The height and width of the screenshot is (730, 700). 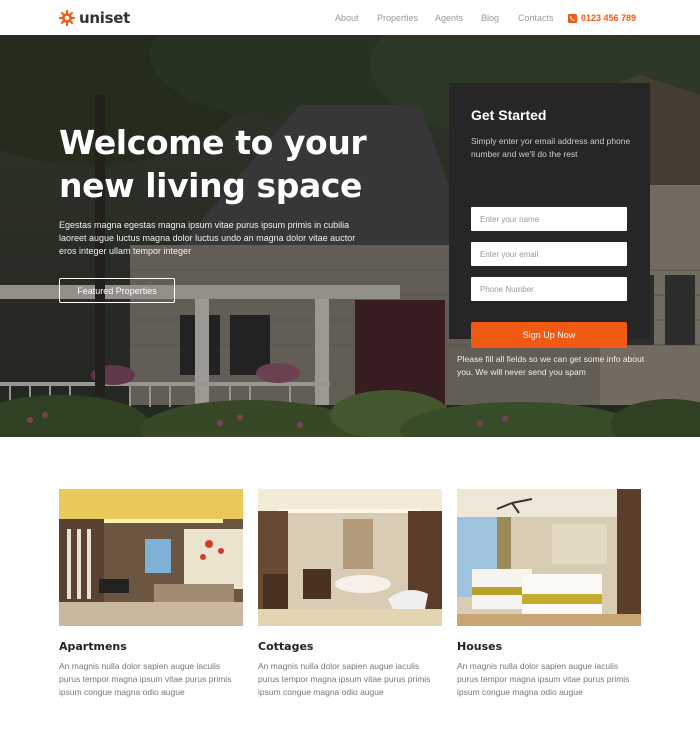 I want to click on card-title-apartments: Apartmens, so click(x=93, y=646).